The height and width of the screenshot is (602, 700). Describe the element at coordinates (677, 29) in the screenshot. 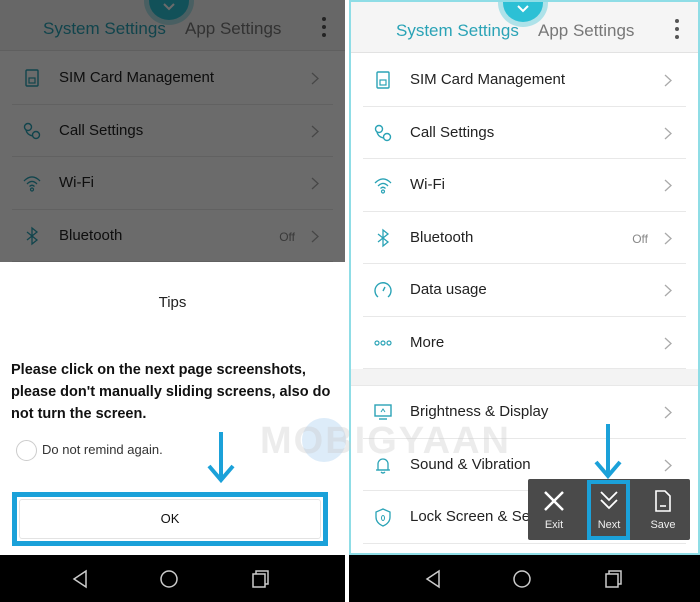

I see `overflow-menu-icon` at that location.